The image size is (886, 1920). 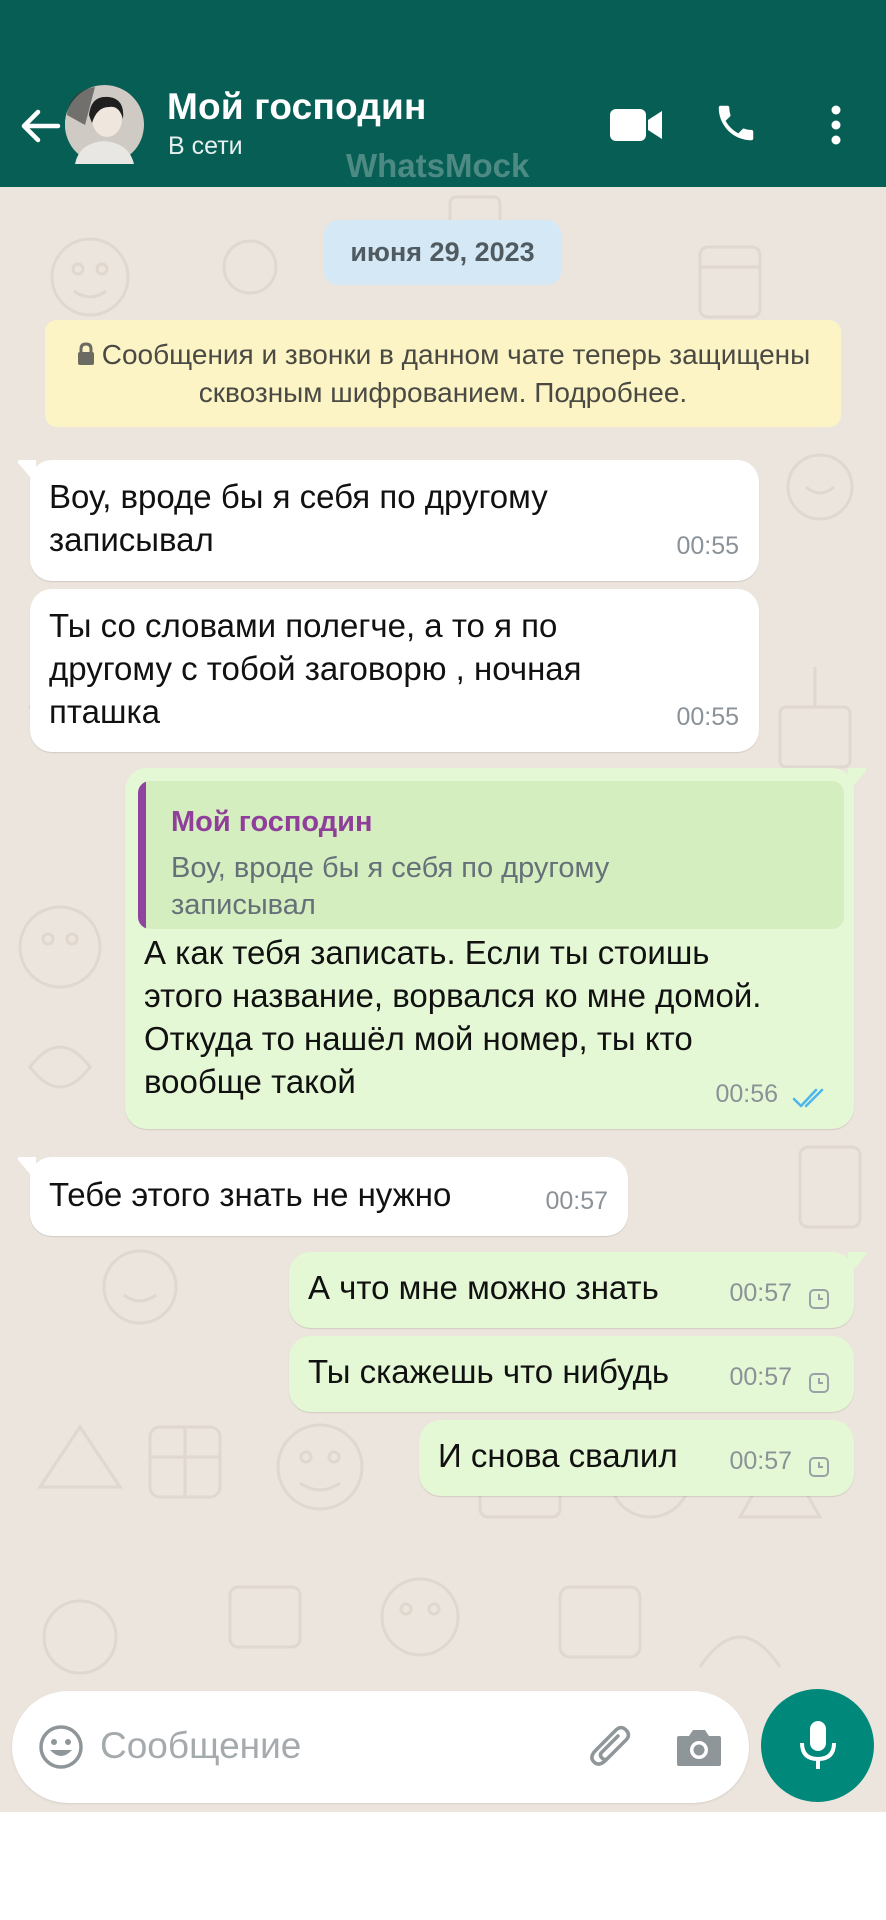 What do you see at coordinates (200, 1746) in the screenshot?
I see `message-input: Сообщение` at bounding box center [200, 1746].